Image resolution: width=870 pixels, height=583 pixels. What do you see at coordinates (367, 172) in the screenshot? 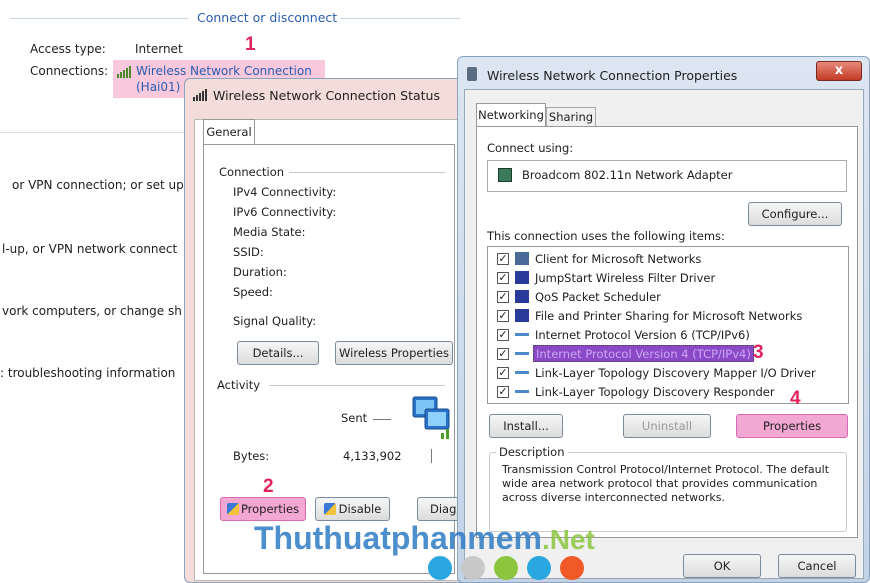
I see `connection-group-rule` at bounding box center [367, 172].